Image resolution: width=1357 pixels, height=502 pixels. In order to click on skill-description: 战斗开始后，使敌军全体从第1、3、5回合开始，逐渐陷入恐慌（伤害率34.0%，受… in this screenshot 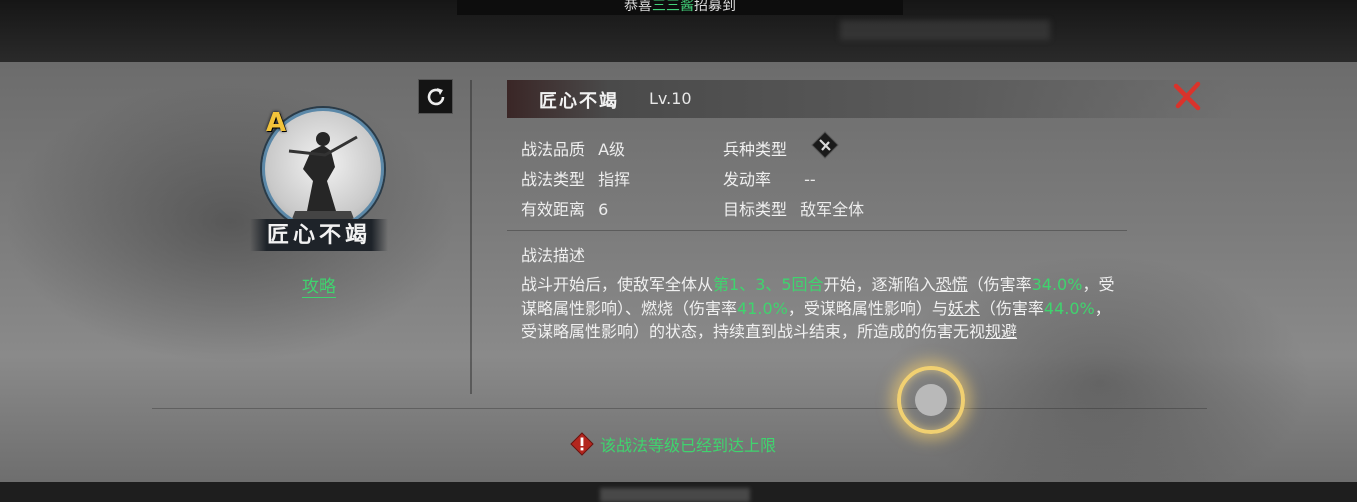, I will do `click(821, 308)`.